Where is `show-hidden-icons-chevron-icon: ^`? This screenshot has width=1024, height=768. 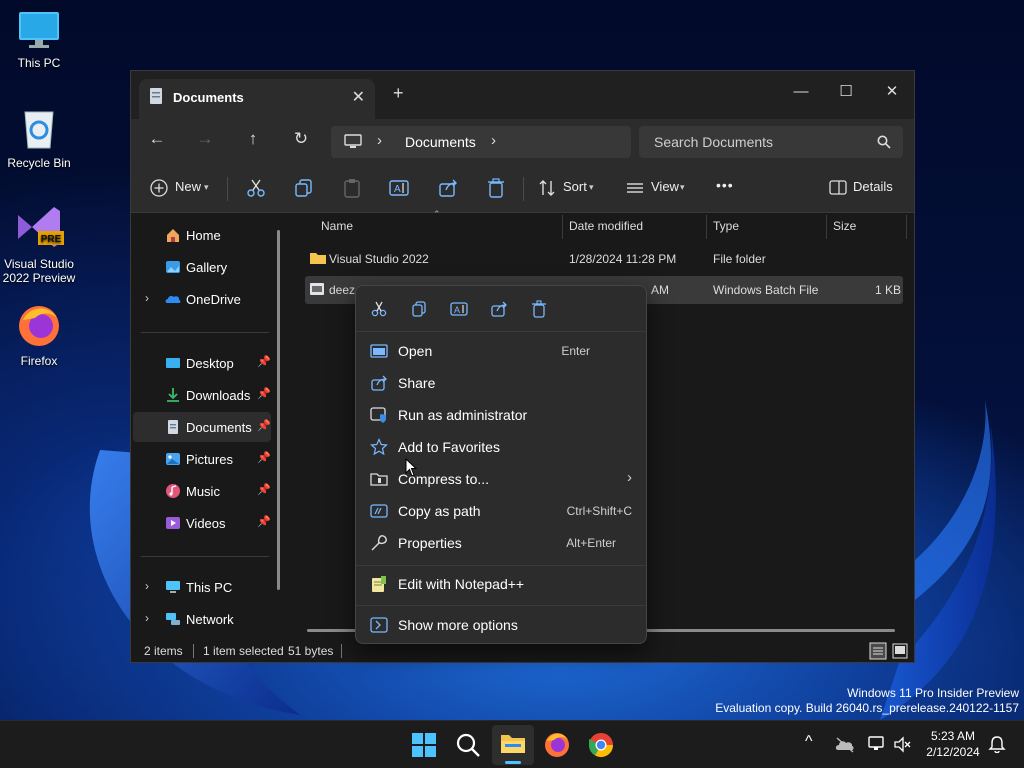
show-hidden-icons-chevron-icon: ^ is located at coordinates (809, 742).